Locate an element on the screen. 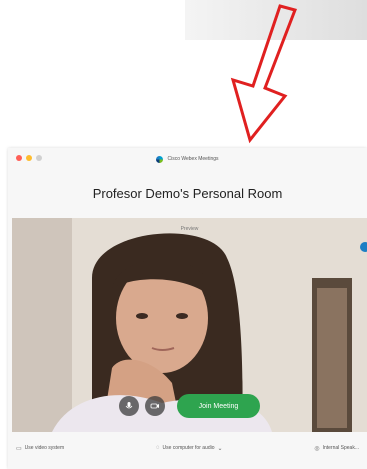 The width and height of the screenshot is (367, 469). title-bar: Cisco Webex Meetings is located at coordinates (187, 159).